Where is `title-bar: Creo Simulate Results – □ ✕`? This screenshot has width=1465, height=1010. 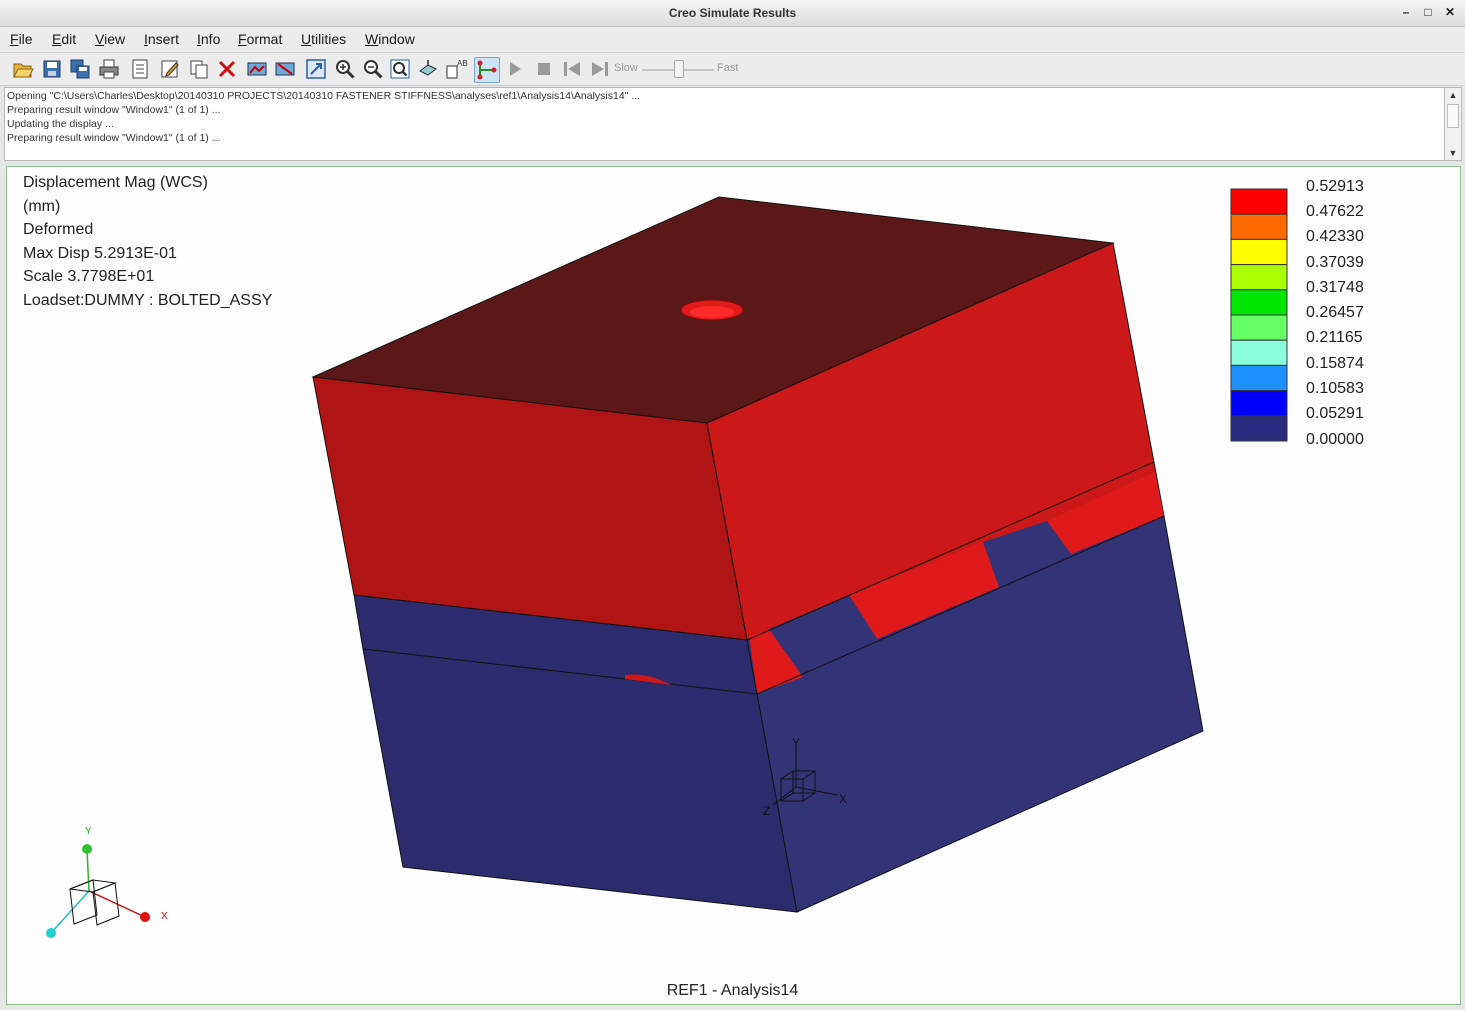 title-bar: Creo Simulate Results – □ ✕ is located at coordinates (732, 13).